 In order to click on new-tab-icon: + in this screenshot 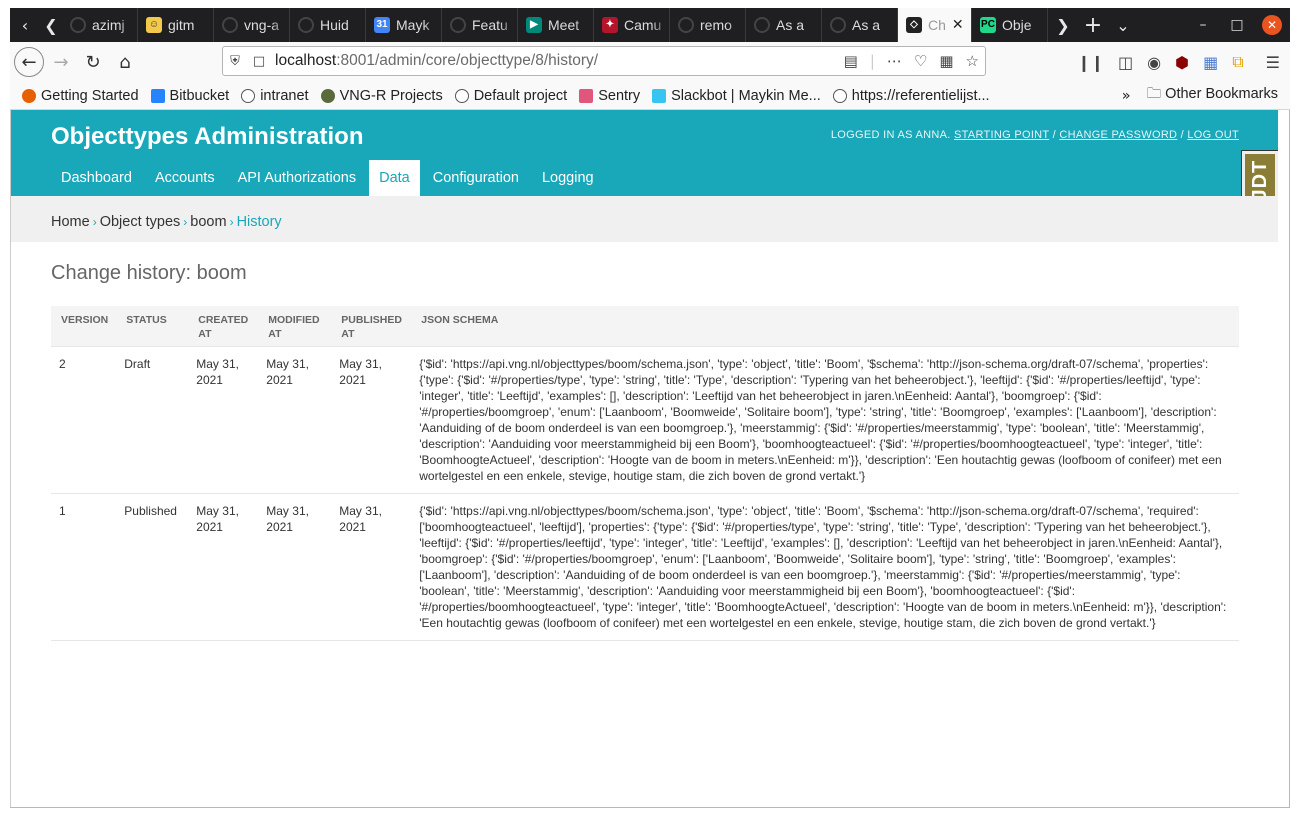, I will do `click(1093, 25)`.